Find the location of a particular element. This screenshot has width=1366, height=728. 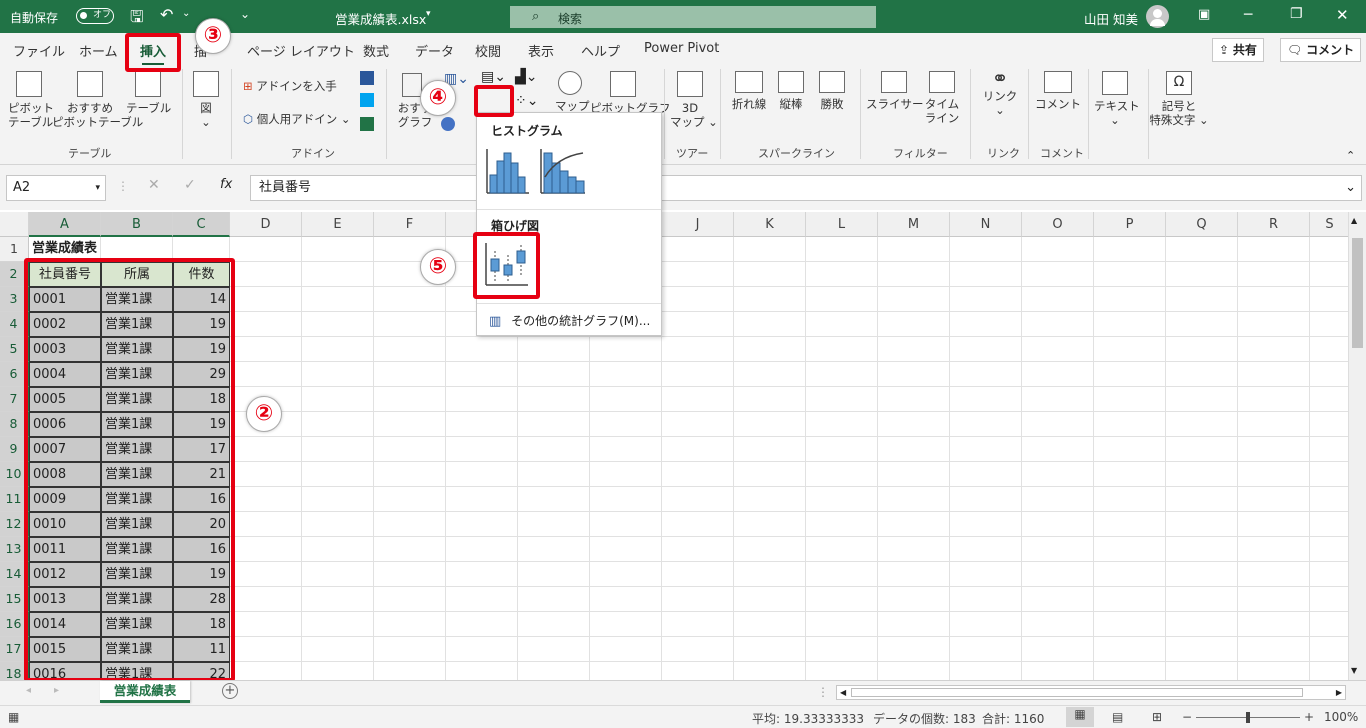

normal-view-icon: ▦ is located at coordinates (1080, 717).